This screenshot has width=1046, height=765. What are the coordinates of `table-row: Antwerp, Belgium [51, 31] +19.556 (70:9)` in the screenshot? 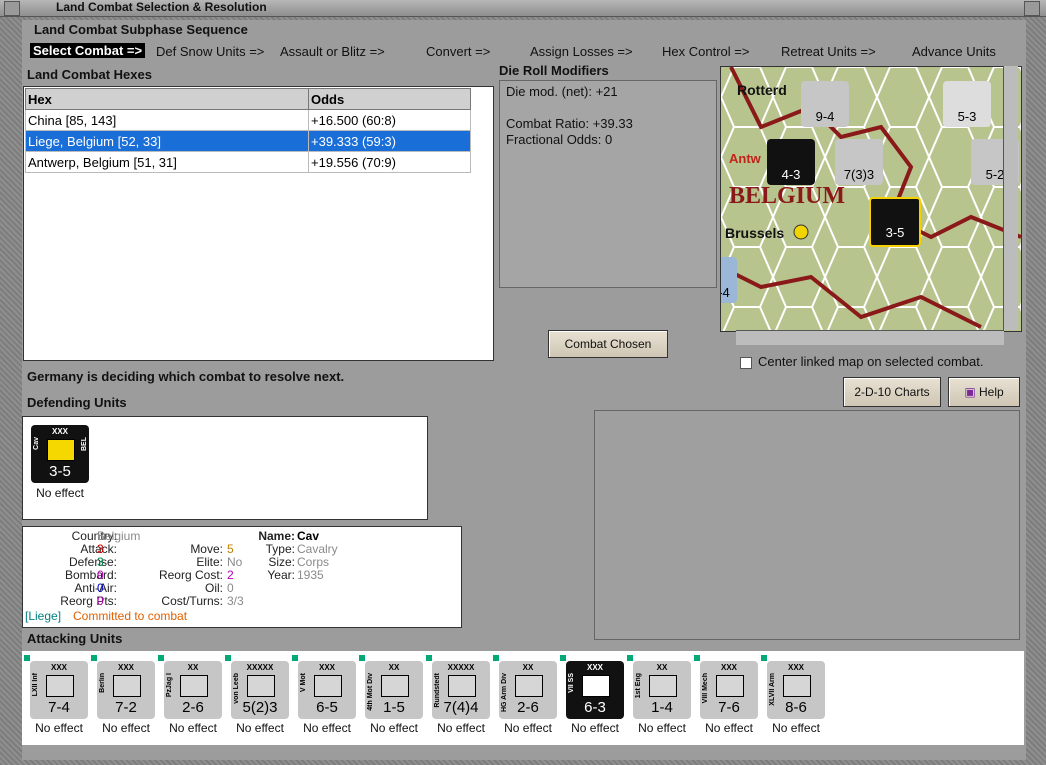 It's located at (248, 162).